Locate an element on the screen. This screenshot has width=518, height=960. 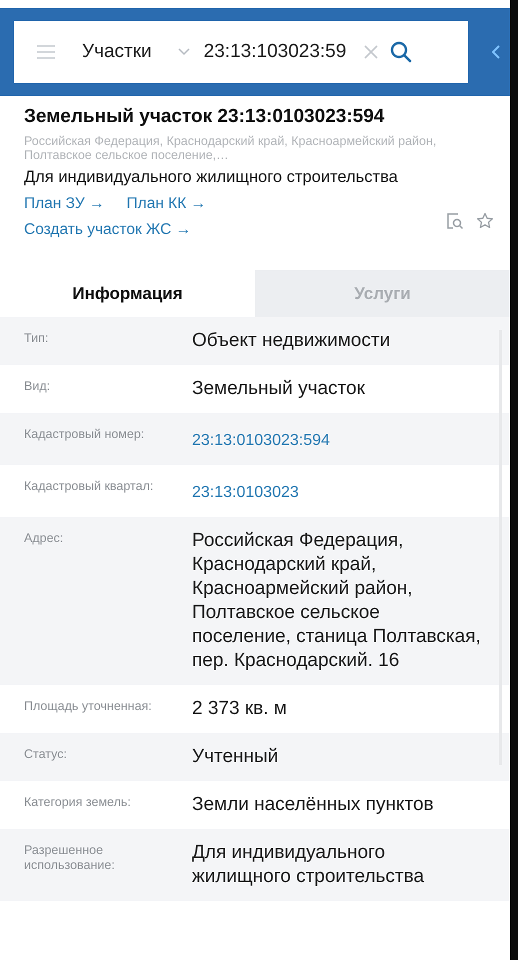
plan-link: План ЗУ → is located at coordinates (64, 204).